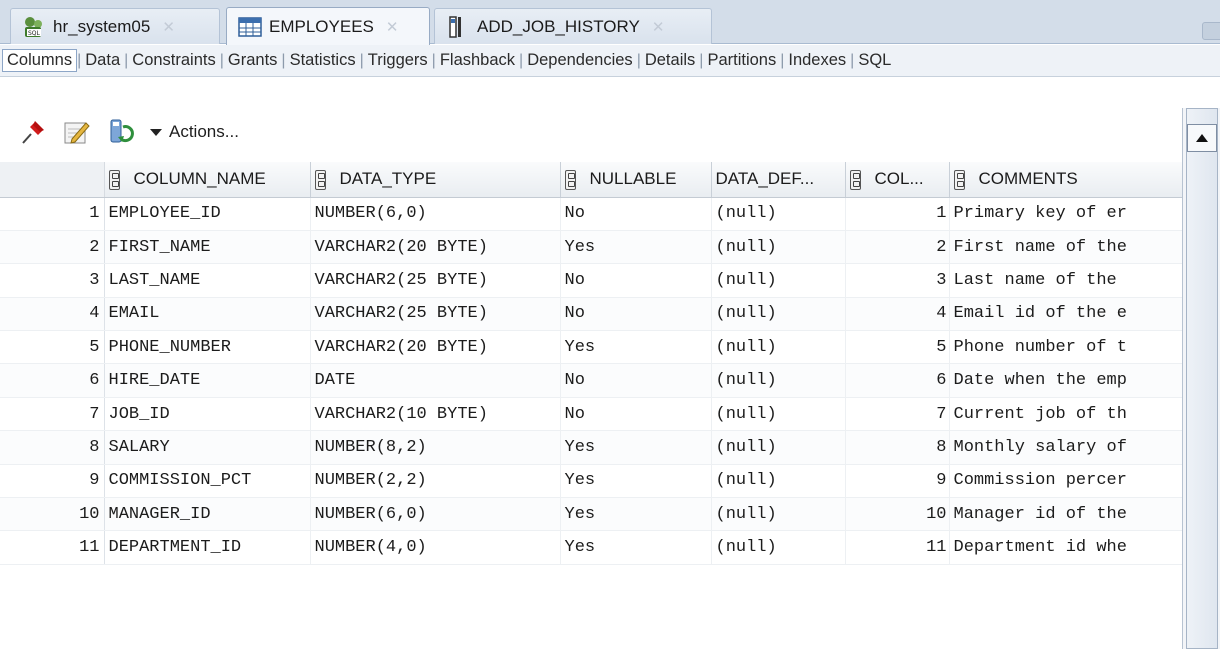  Describe the element at coordinates (207, 447) in the screenshot. I see `column-name-cell: SALARY` at that location.